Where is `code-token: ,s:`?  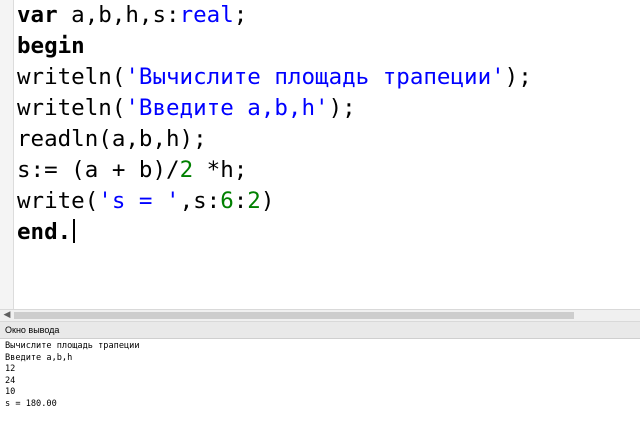 code-token: ,s: is located at coordinates (200, 201).